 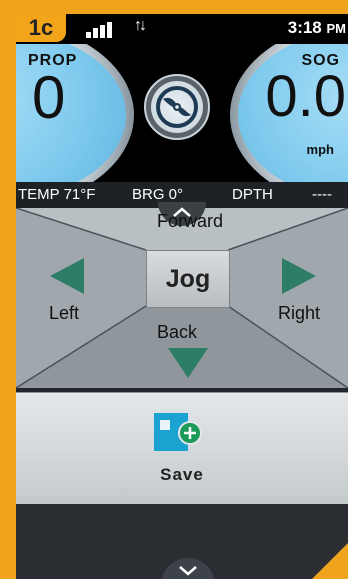 I want to click on frame-corner, so click(x=330, y=561).